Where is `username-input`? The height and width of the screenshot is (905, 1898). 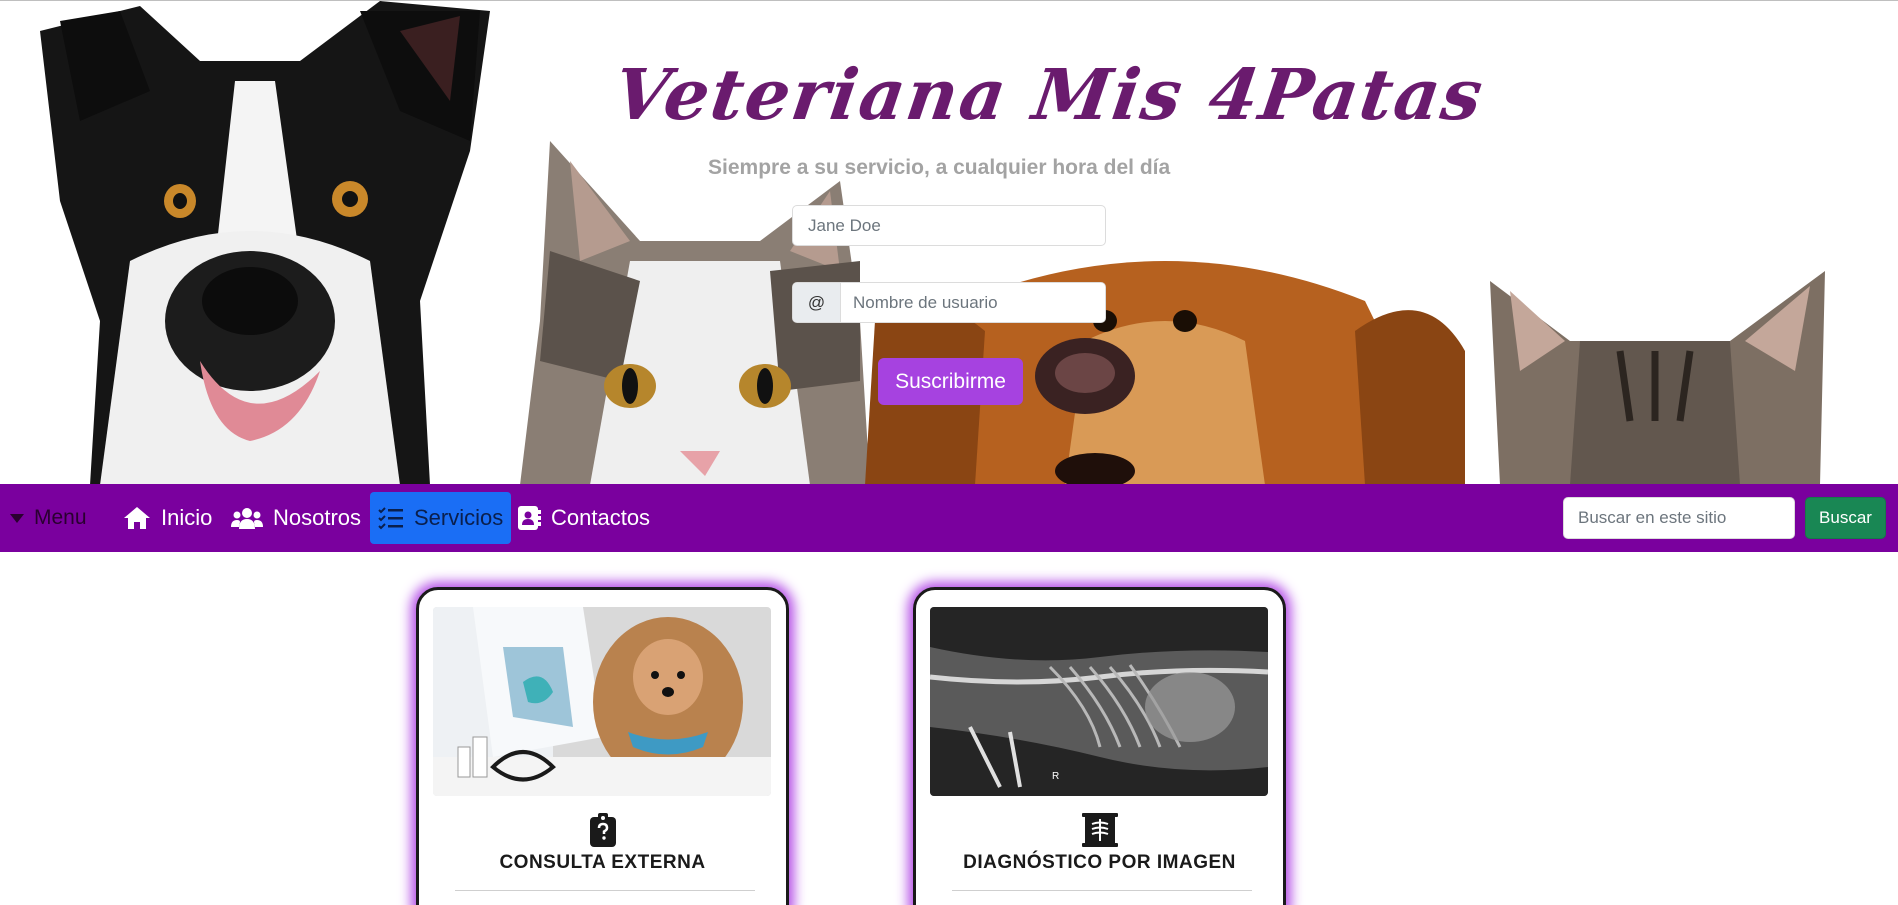
username-input is located at coordinates (973, 302).